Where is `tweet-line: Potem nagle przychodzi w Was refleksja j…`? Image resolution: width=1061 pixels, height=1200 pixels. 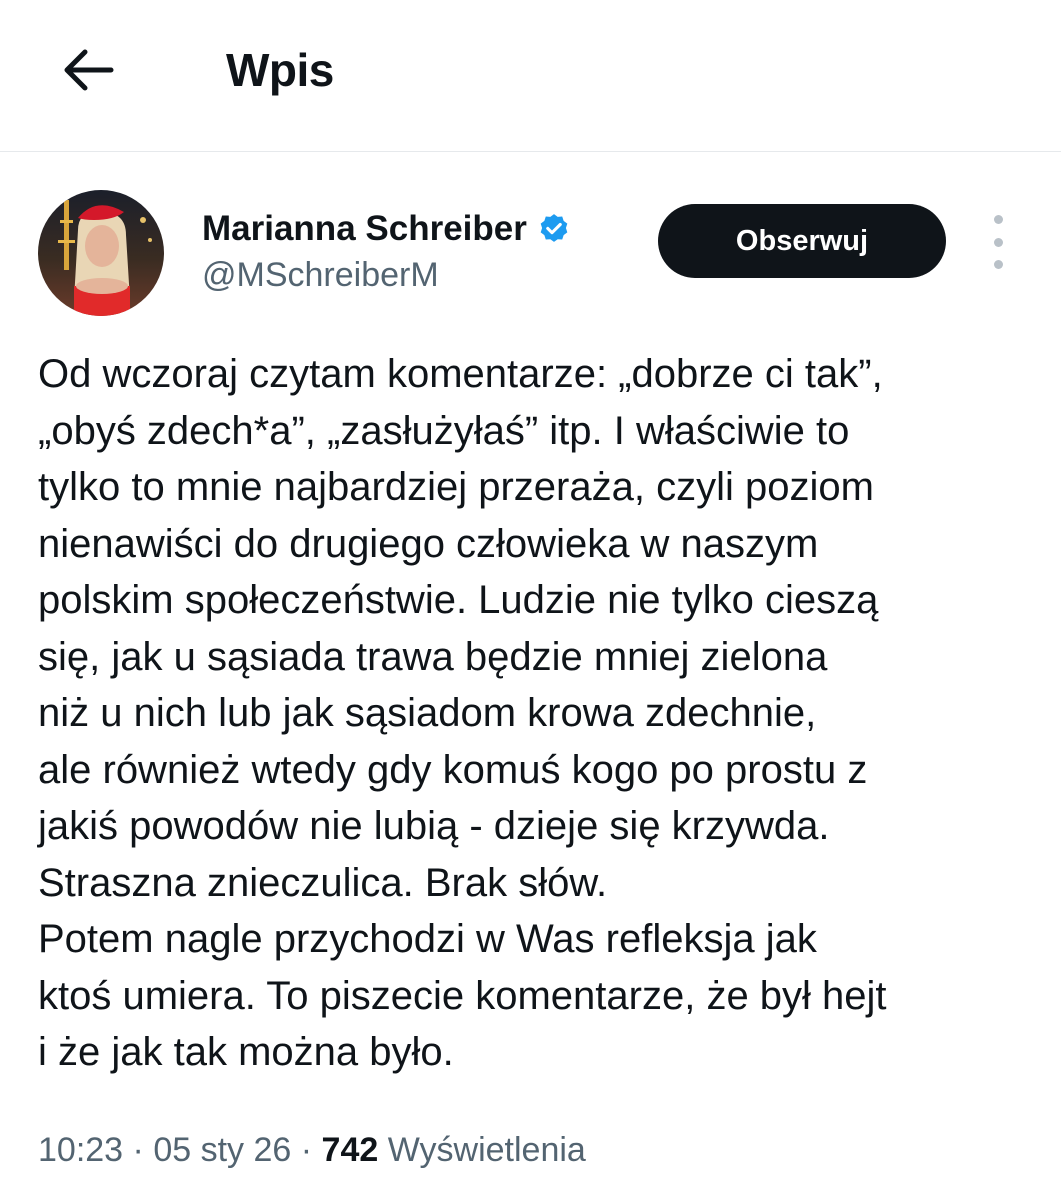 tweet-line: Potem nagle przychodzi w Was refleksja j… is located at coordinates (427, 939).